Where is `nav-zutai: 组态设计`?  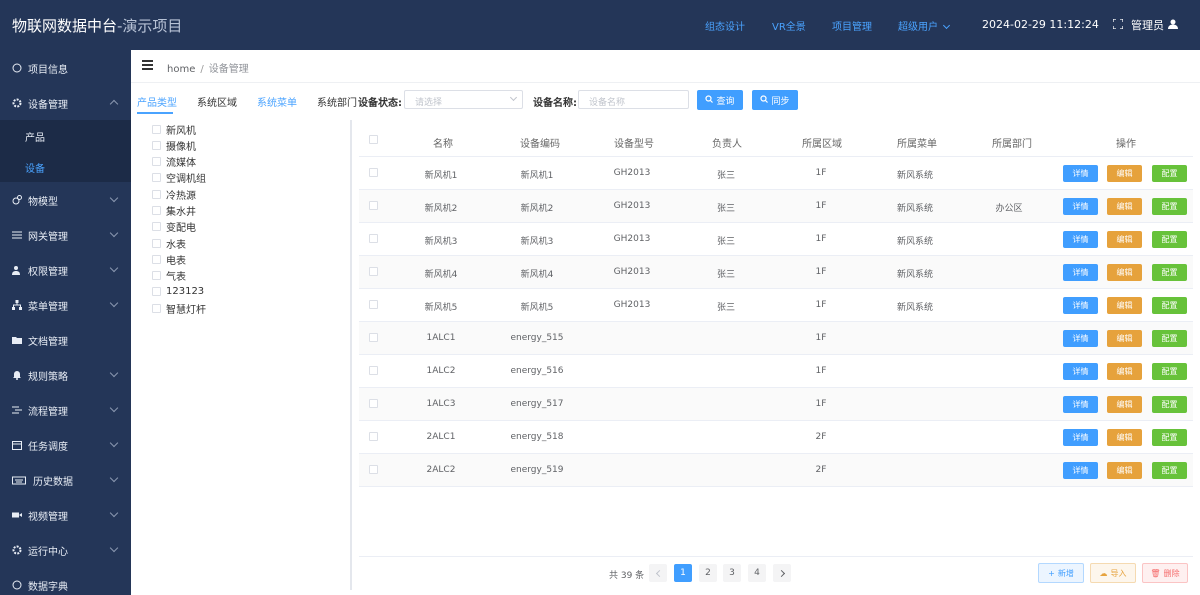
nav-zutai: 组态设计 is located at coordinates (725, 25).